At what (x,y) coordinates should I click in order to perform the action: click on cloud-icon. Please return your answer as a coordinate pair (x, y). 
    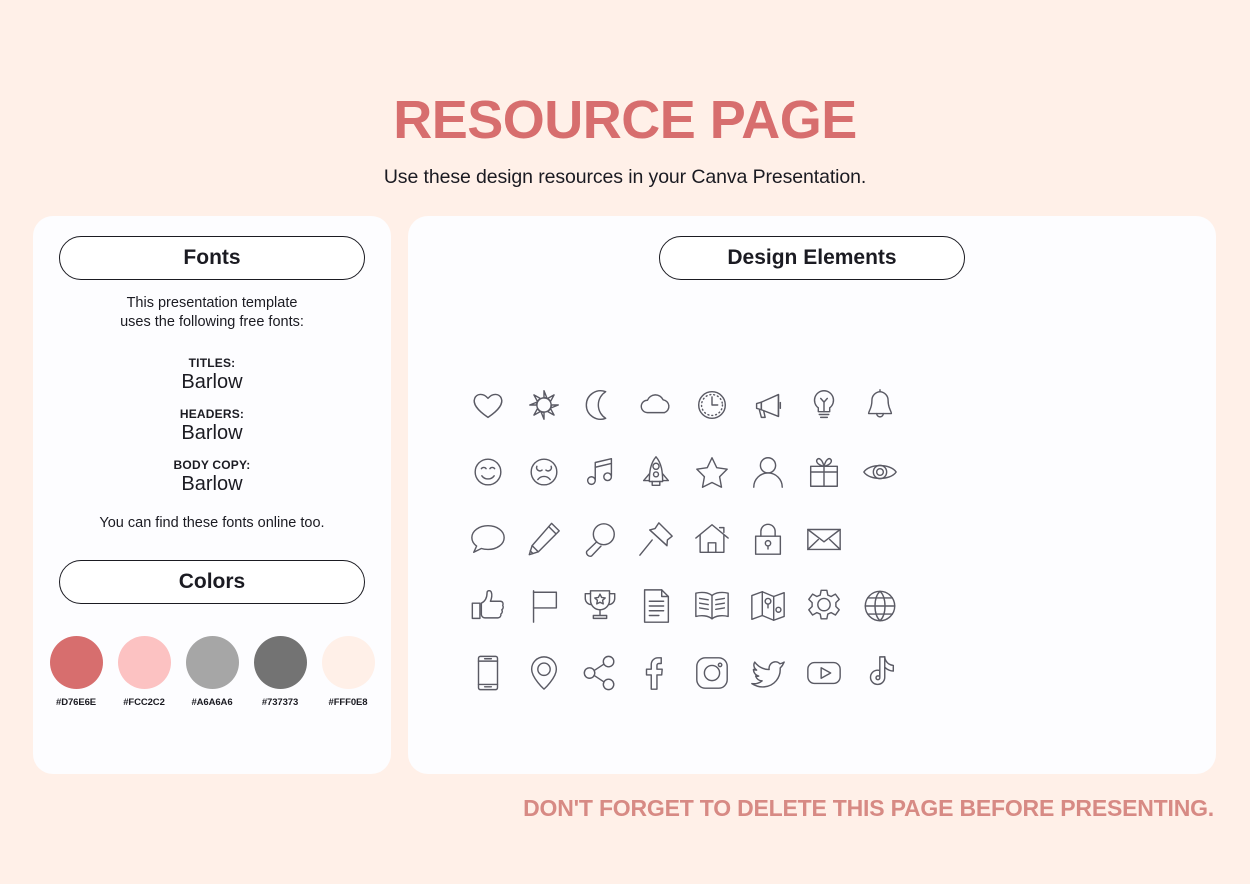
    Looking at the image, I should click on (655, 404).